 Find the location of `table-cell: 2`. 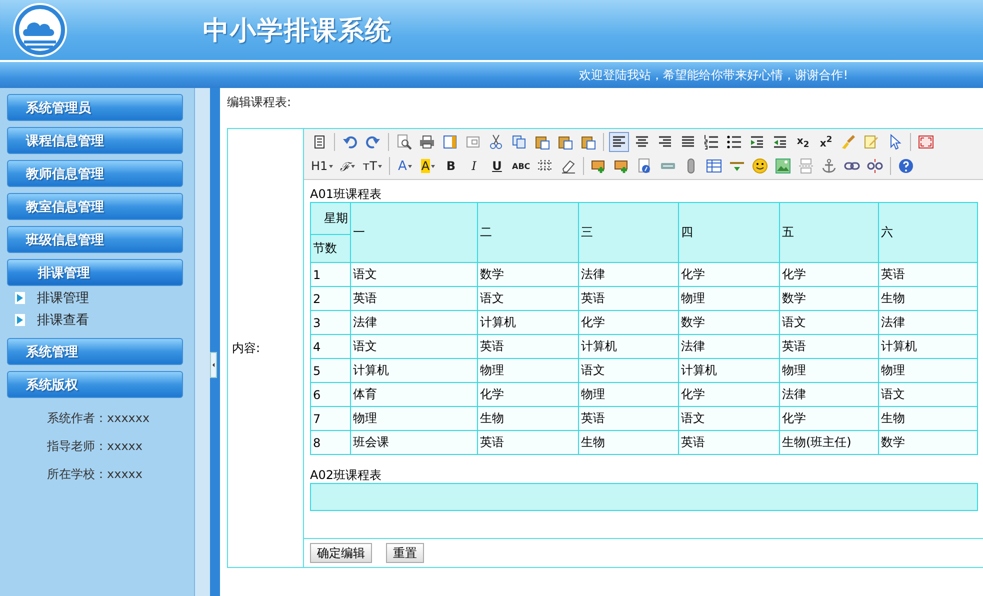

table-cell: 2 is located at coordinates (330, 298).